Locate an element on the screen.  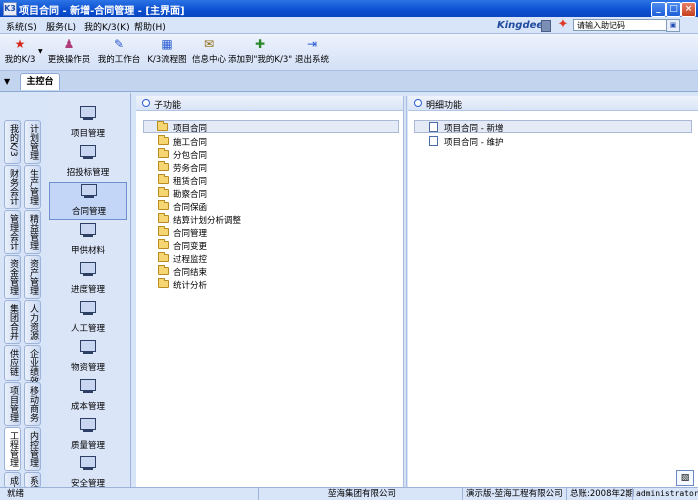
side-tab-finance: 财务会计 is located at coordinates (12, 187).